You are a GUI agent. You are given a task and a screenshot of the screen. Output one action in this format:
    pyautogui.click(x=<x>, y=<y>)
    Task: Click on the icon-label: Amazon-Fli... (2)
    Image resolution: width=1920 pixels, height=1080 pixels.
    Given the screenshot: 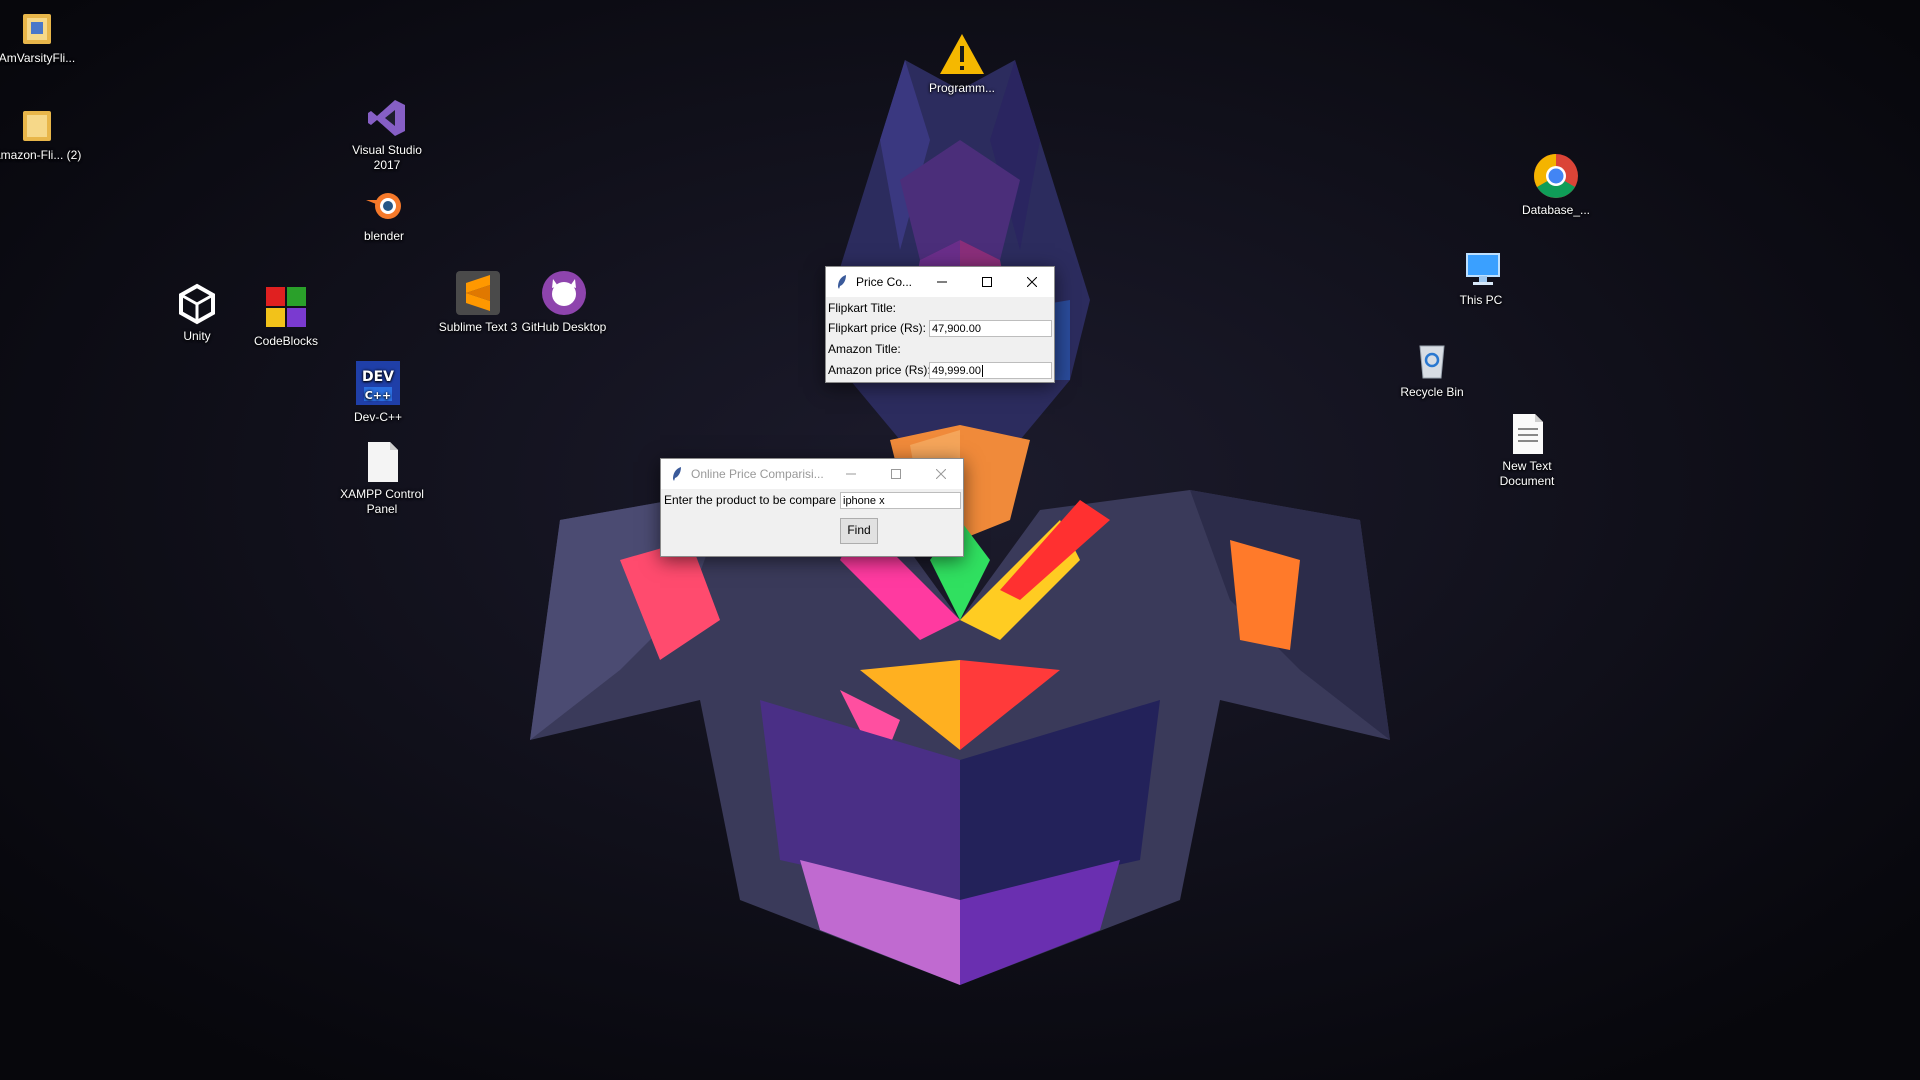 What is the action you would take?
    pyautogui.click(x=41, y=155)
    